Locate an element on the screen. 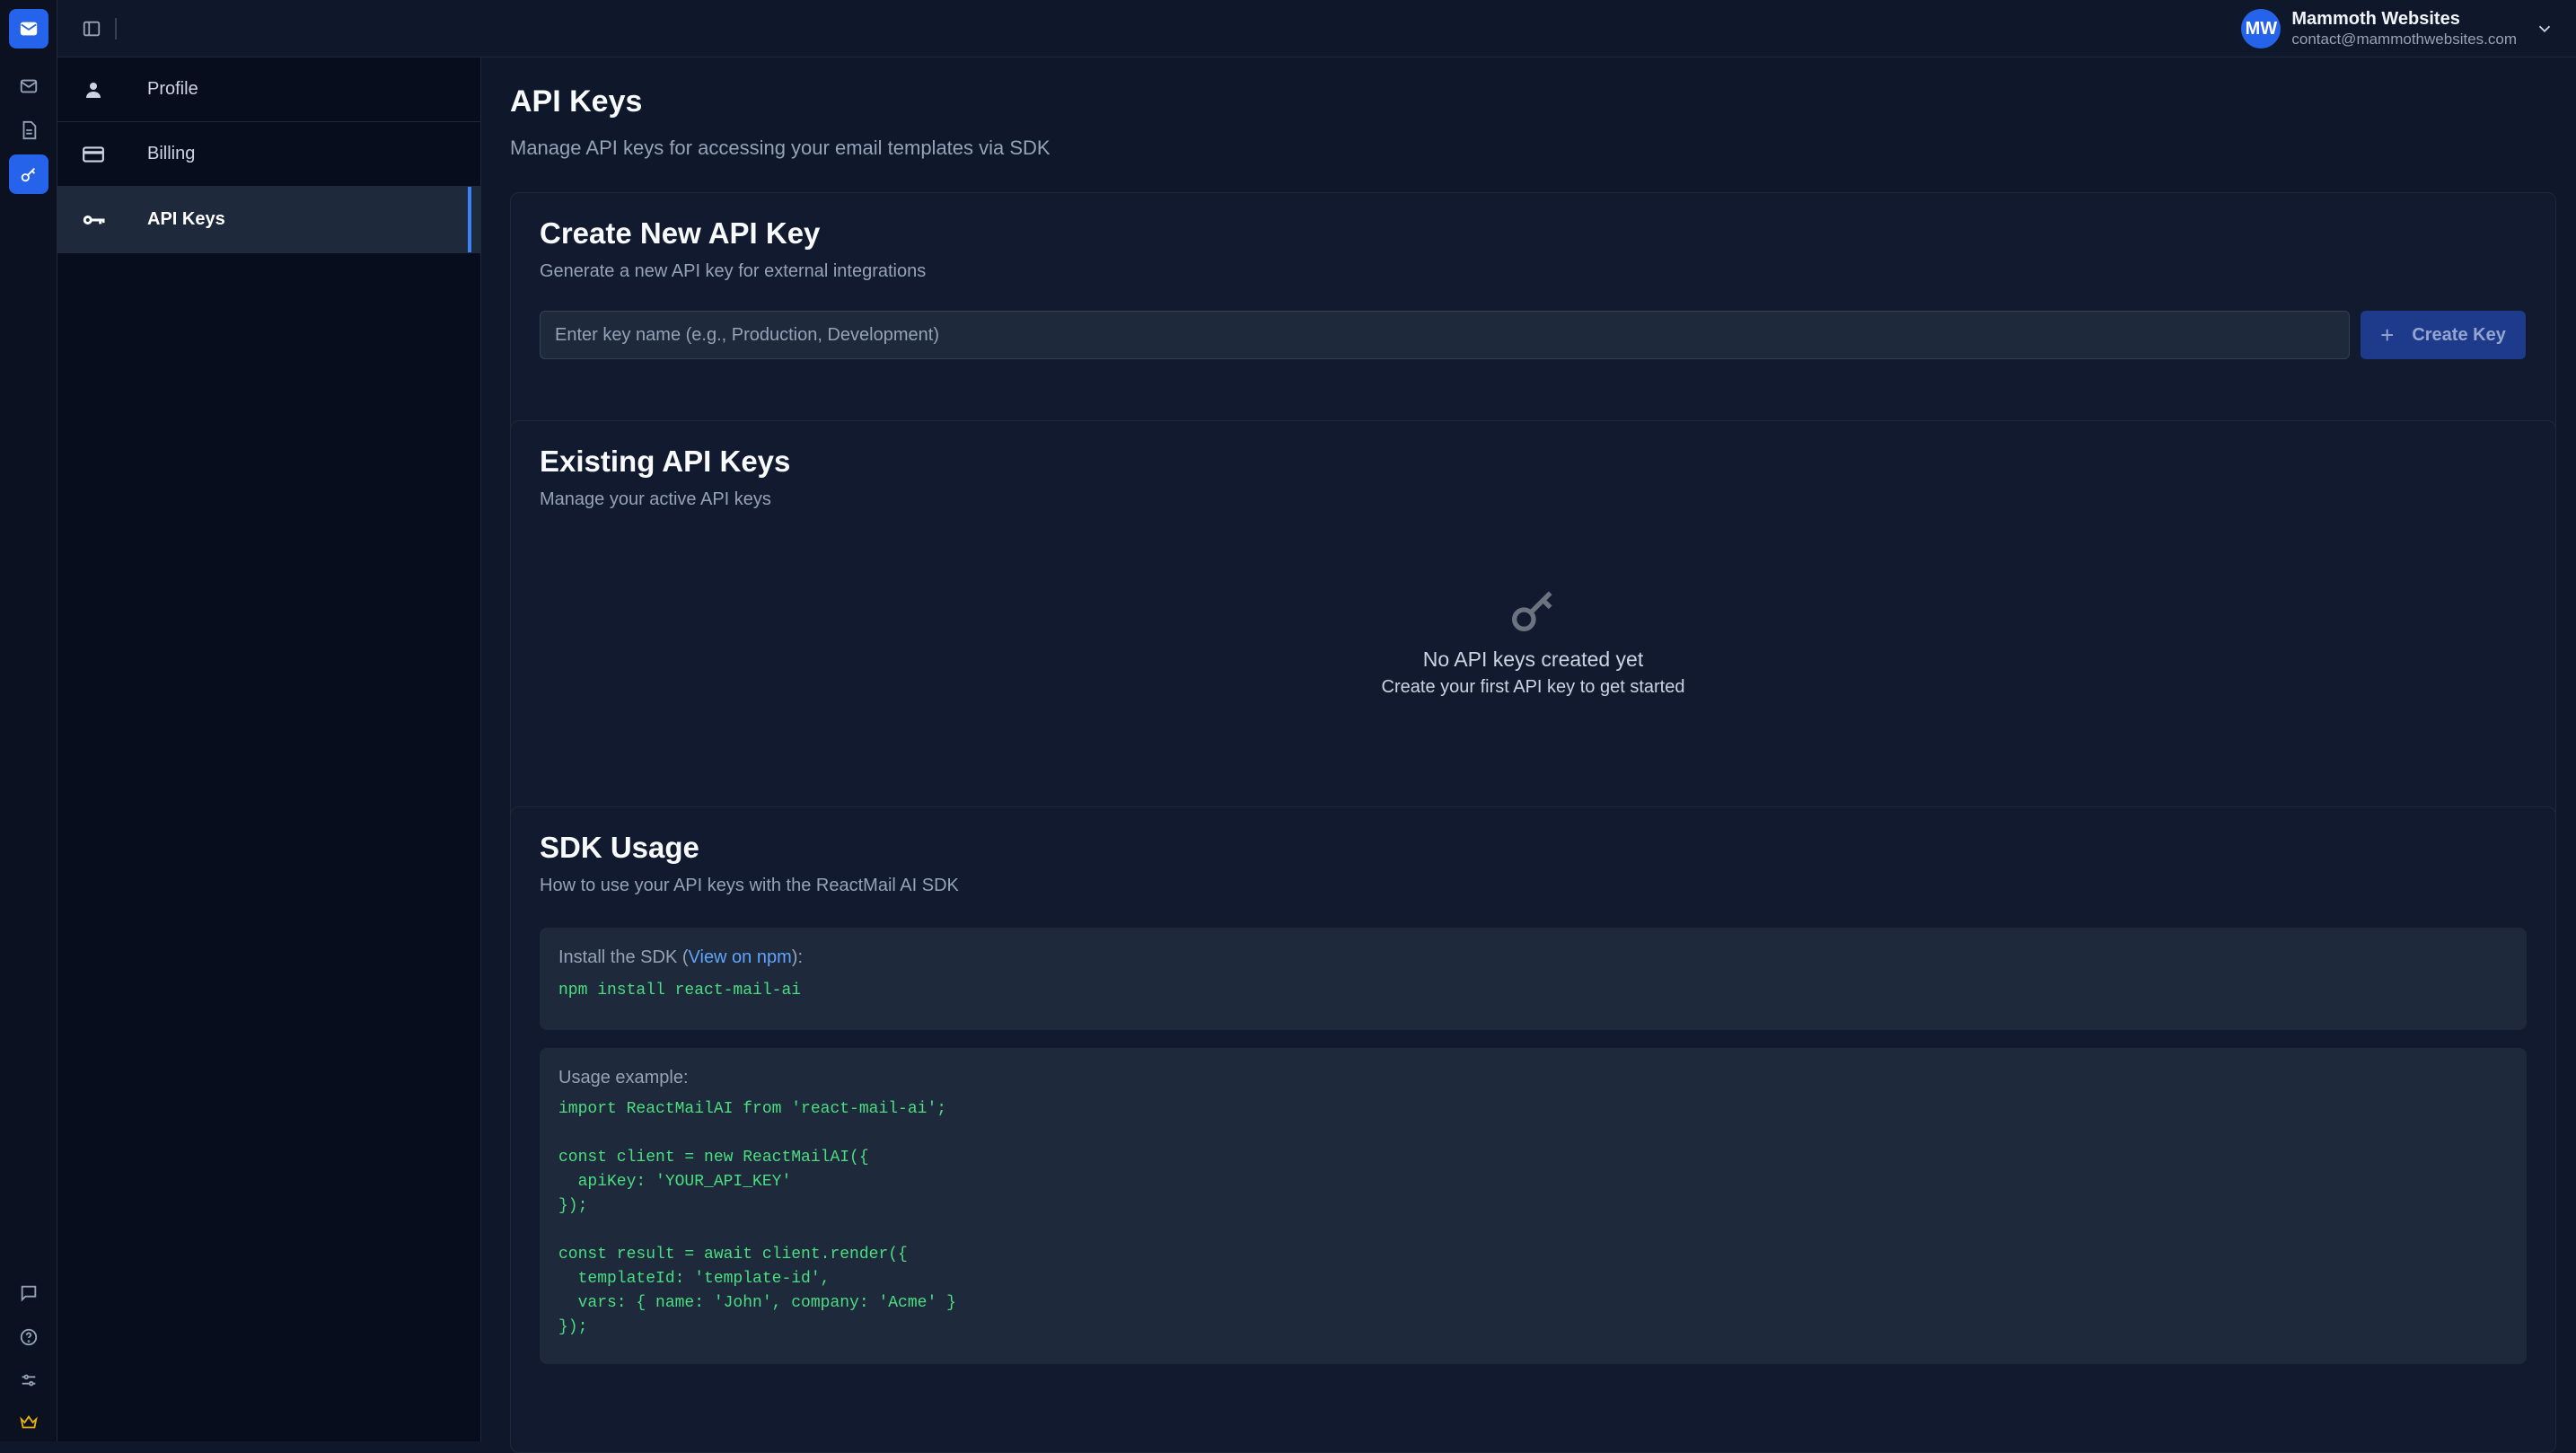  sidebar-item-billing: Billing is located at coordinates (268, 155).